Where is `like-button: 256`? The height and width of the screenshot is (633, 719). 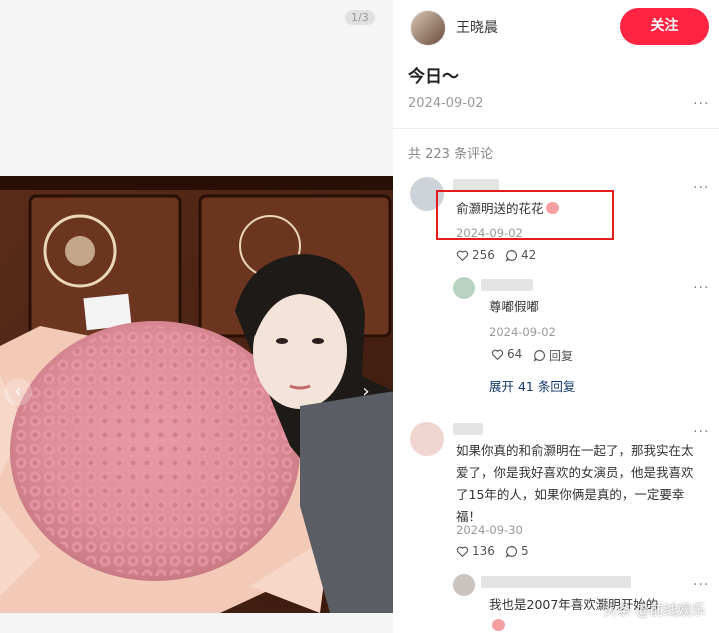 like-button: 256 is located at coordinates (475, 255).